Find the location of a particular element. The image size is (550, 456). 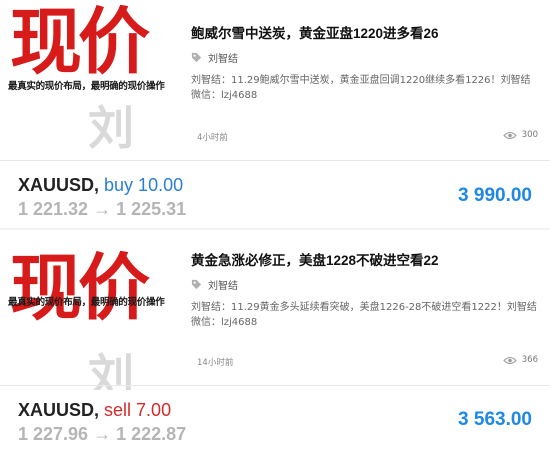

post-title: 黄金急涨必修正，美盘1228不破进空看22 is located at coordinates (364, 259).